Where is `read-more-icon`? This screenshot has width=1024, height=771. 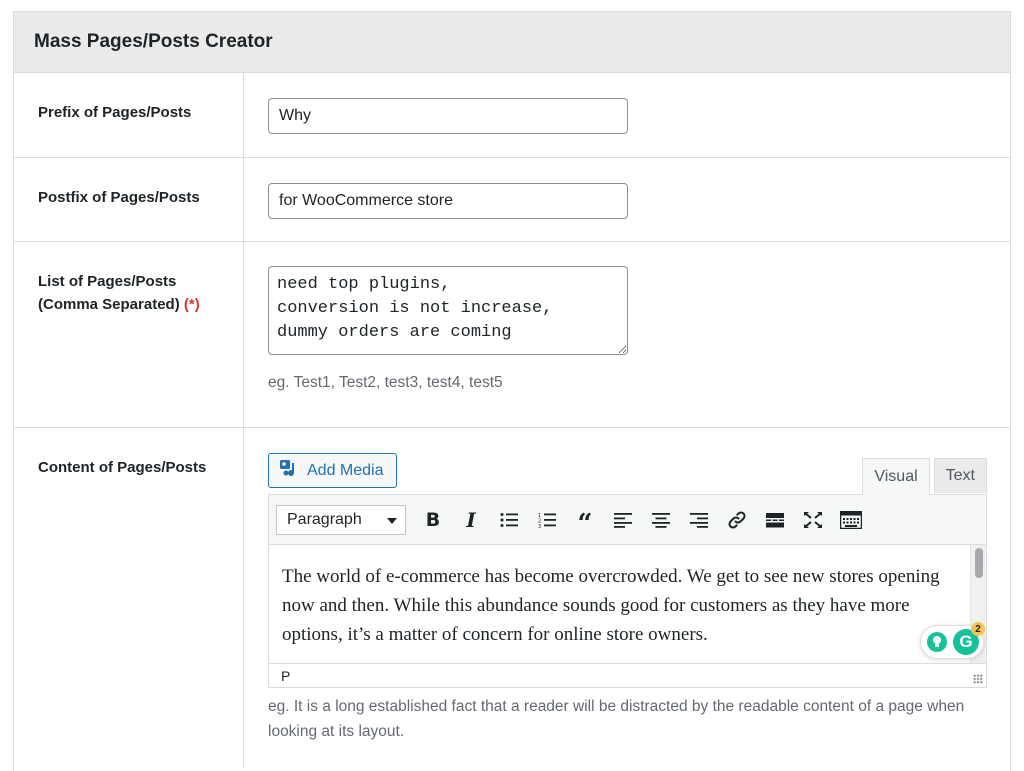 read-more-icon is located at coordinates (775, 520).